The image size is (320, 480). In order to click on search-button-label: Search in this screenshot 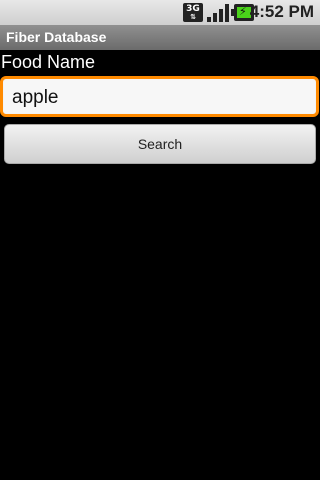, I will do `click(160, 144)`.